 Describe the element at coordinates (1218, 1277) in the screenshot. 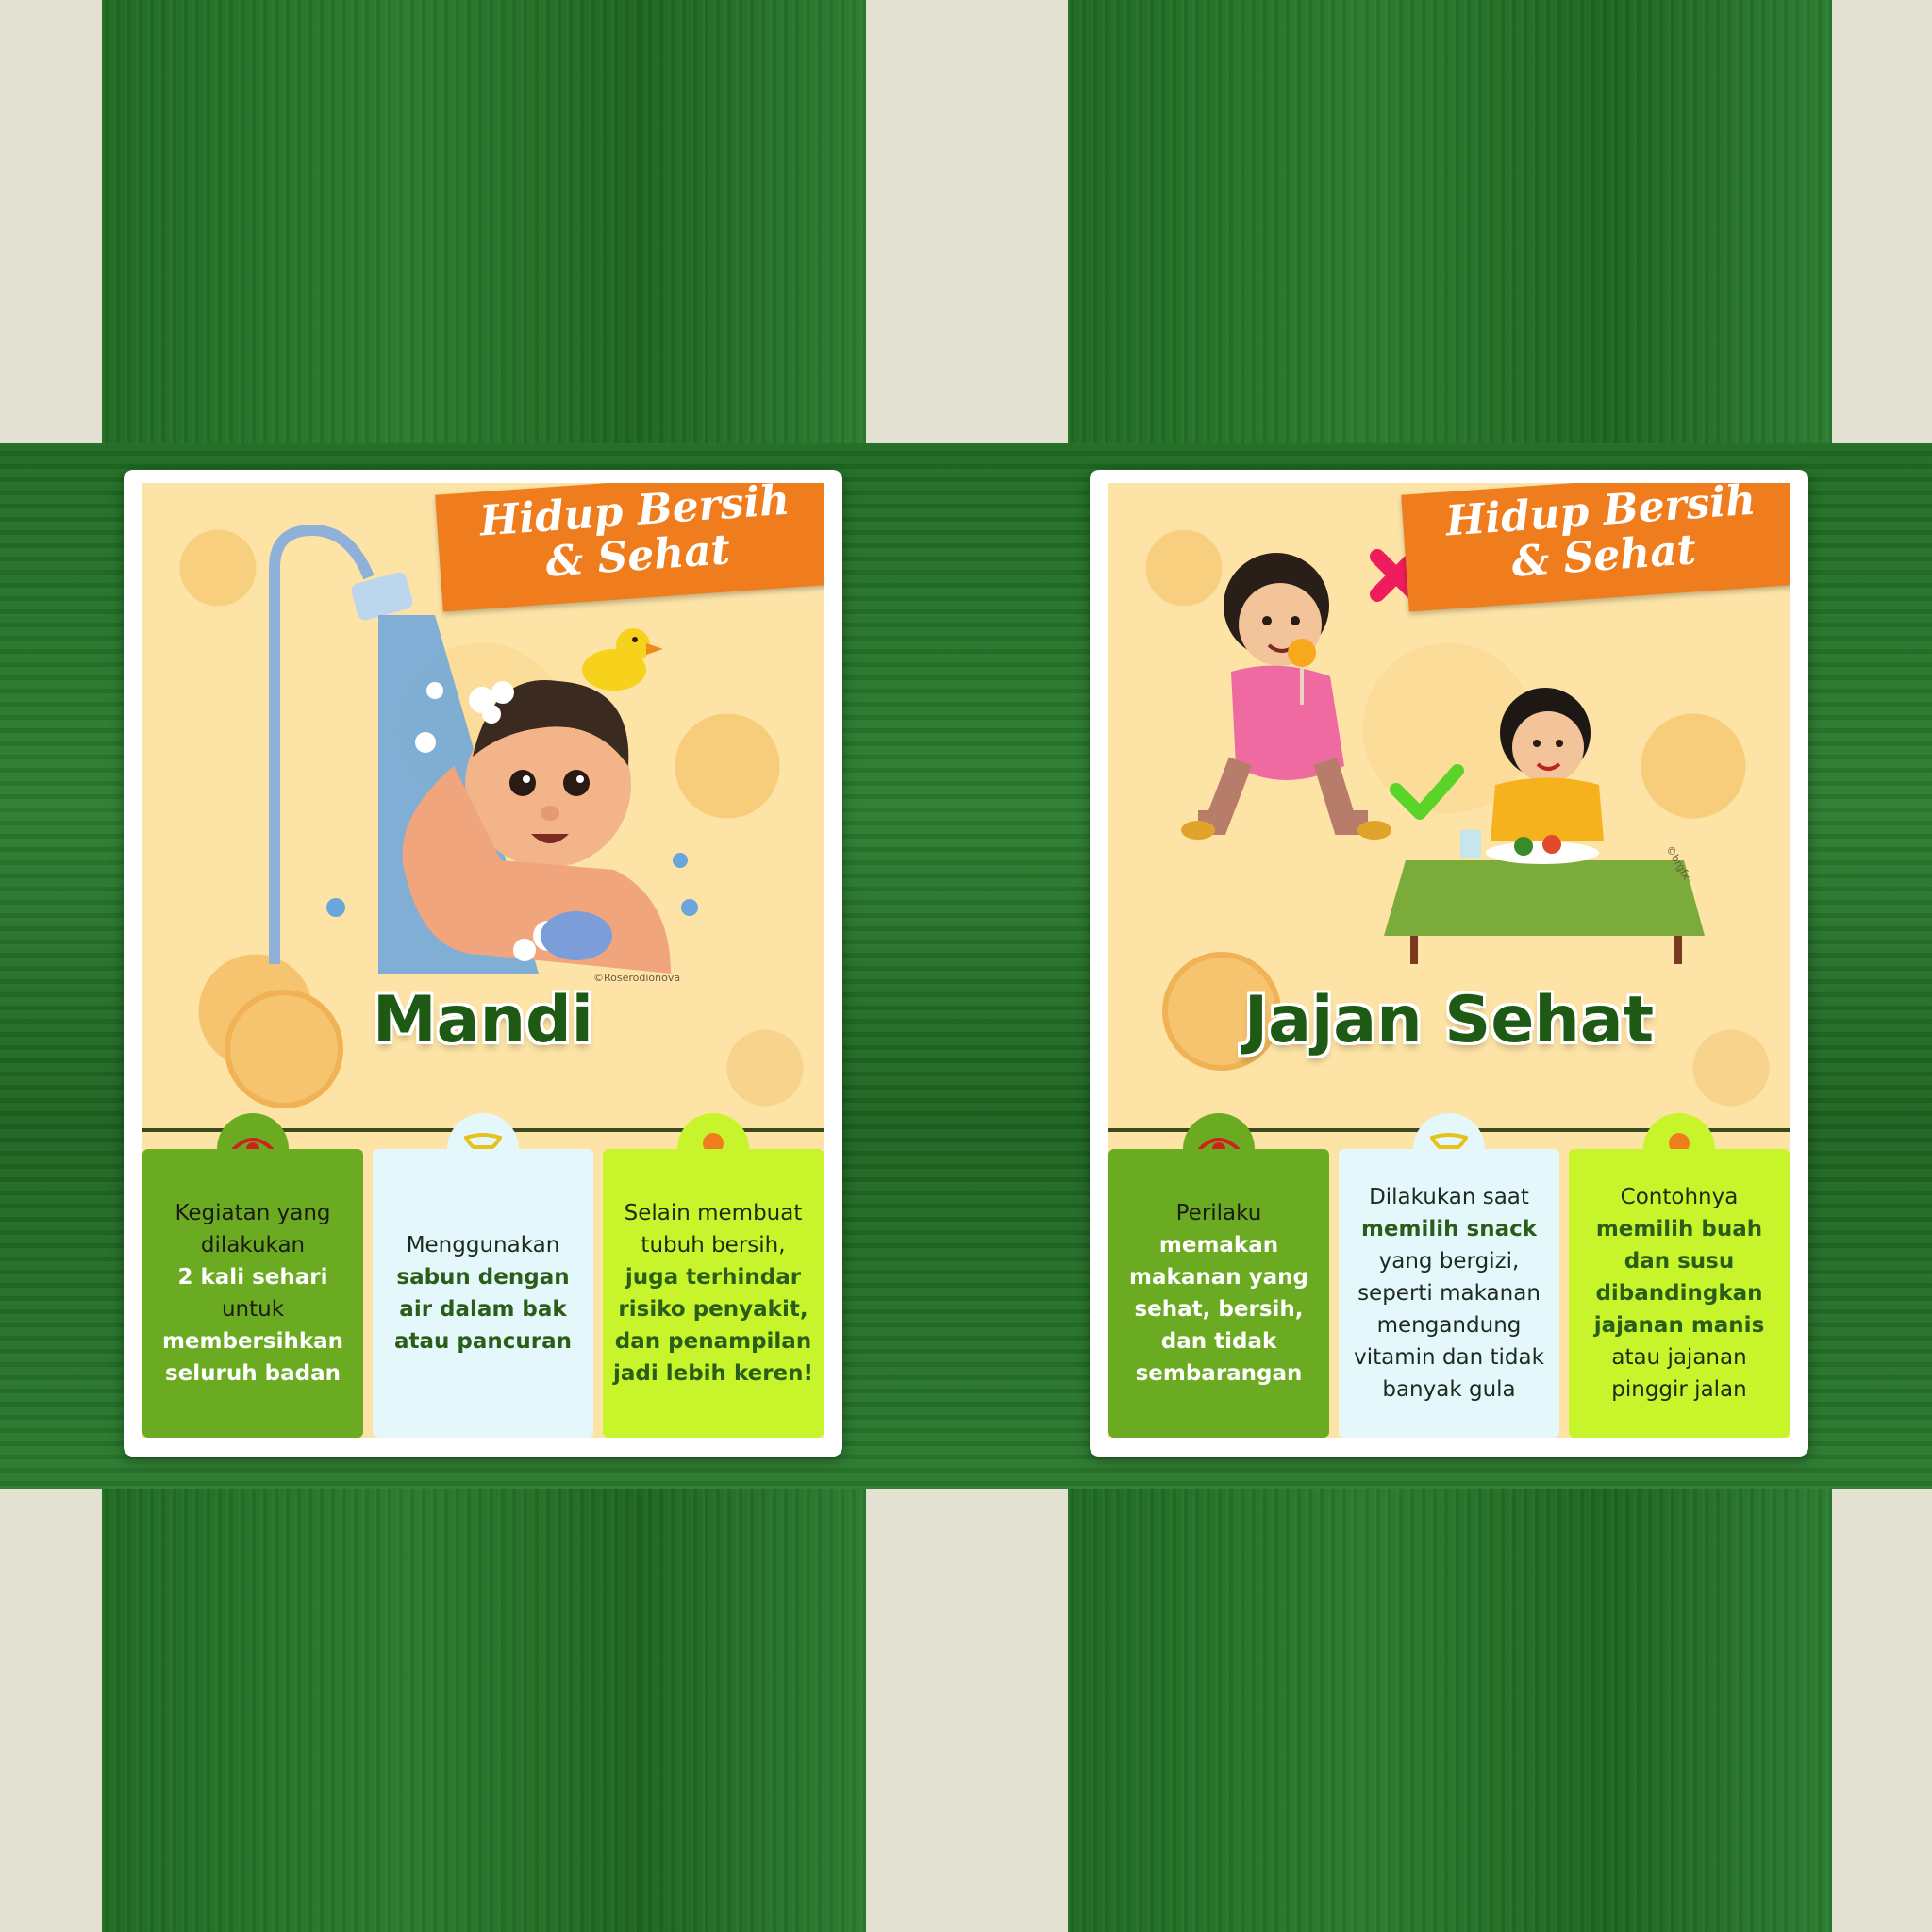

I see `text-line: makanan yang` at that location.